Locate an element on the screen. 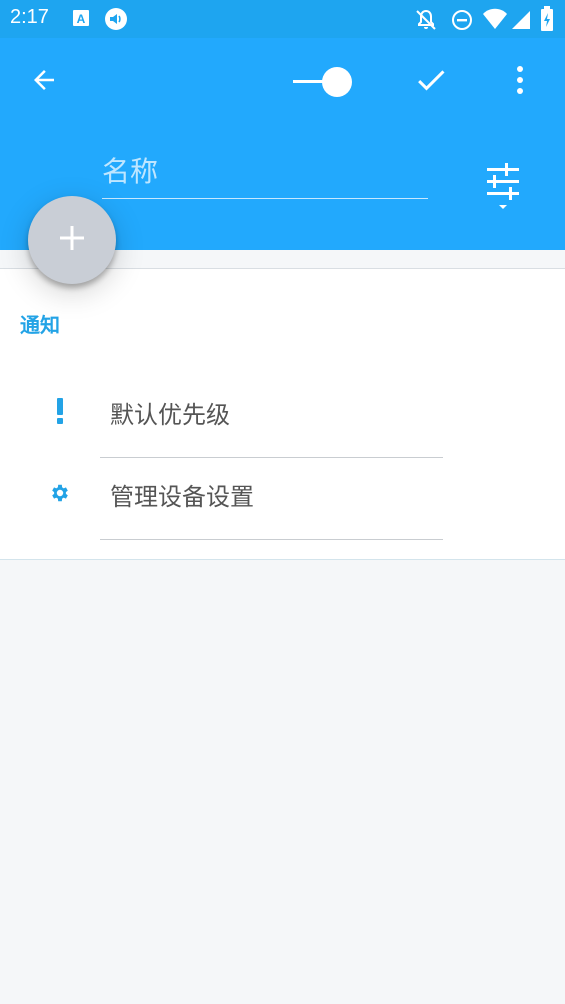  add-icon is located at coordinates (72, 240).